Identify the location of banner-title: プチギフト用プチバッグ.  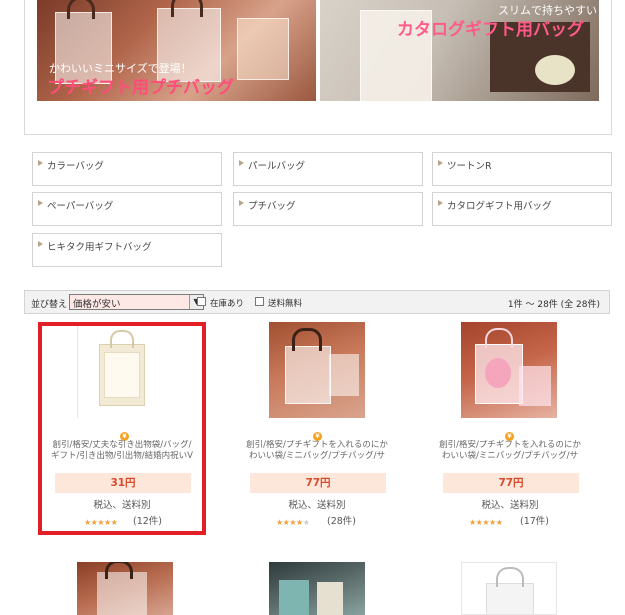
(140, 88).